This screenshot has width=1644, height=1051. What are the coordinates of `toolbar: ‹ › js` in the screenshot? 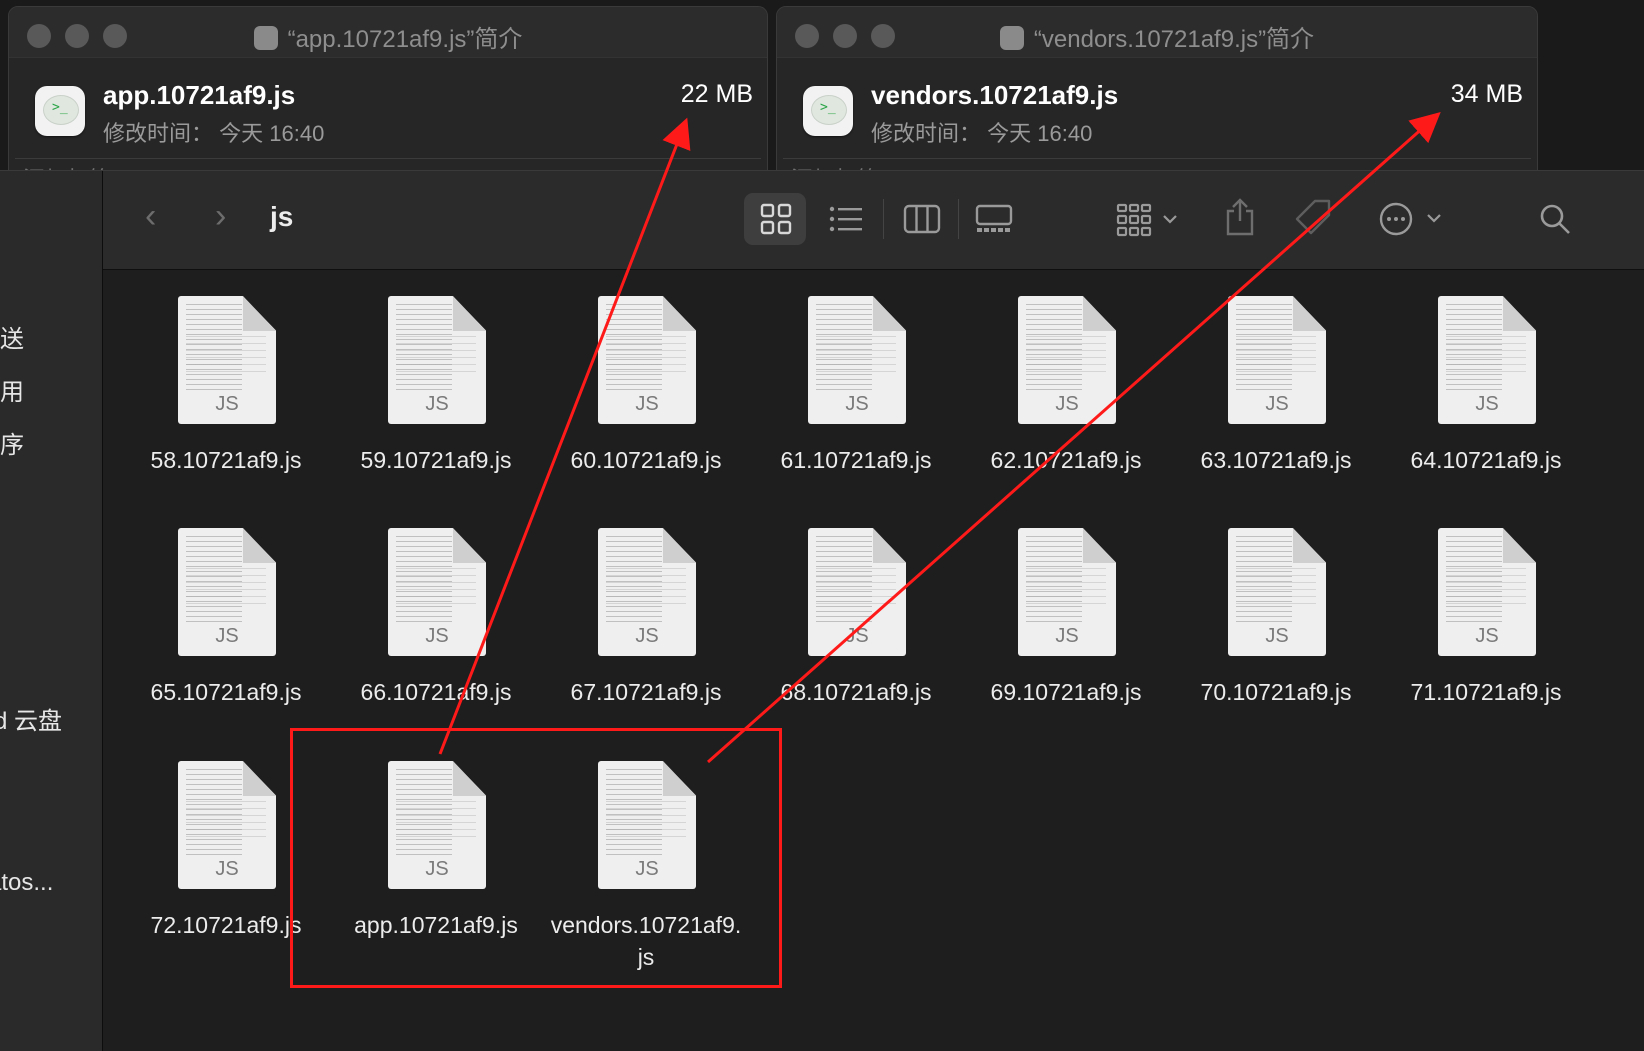 It's located at (873, 220).